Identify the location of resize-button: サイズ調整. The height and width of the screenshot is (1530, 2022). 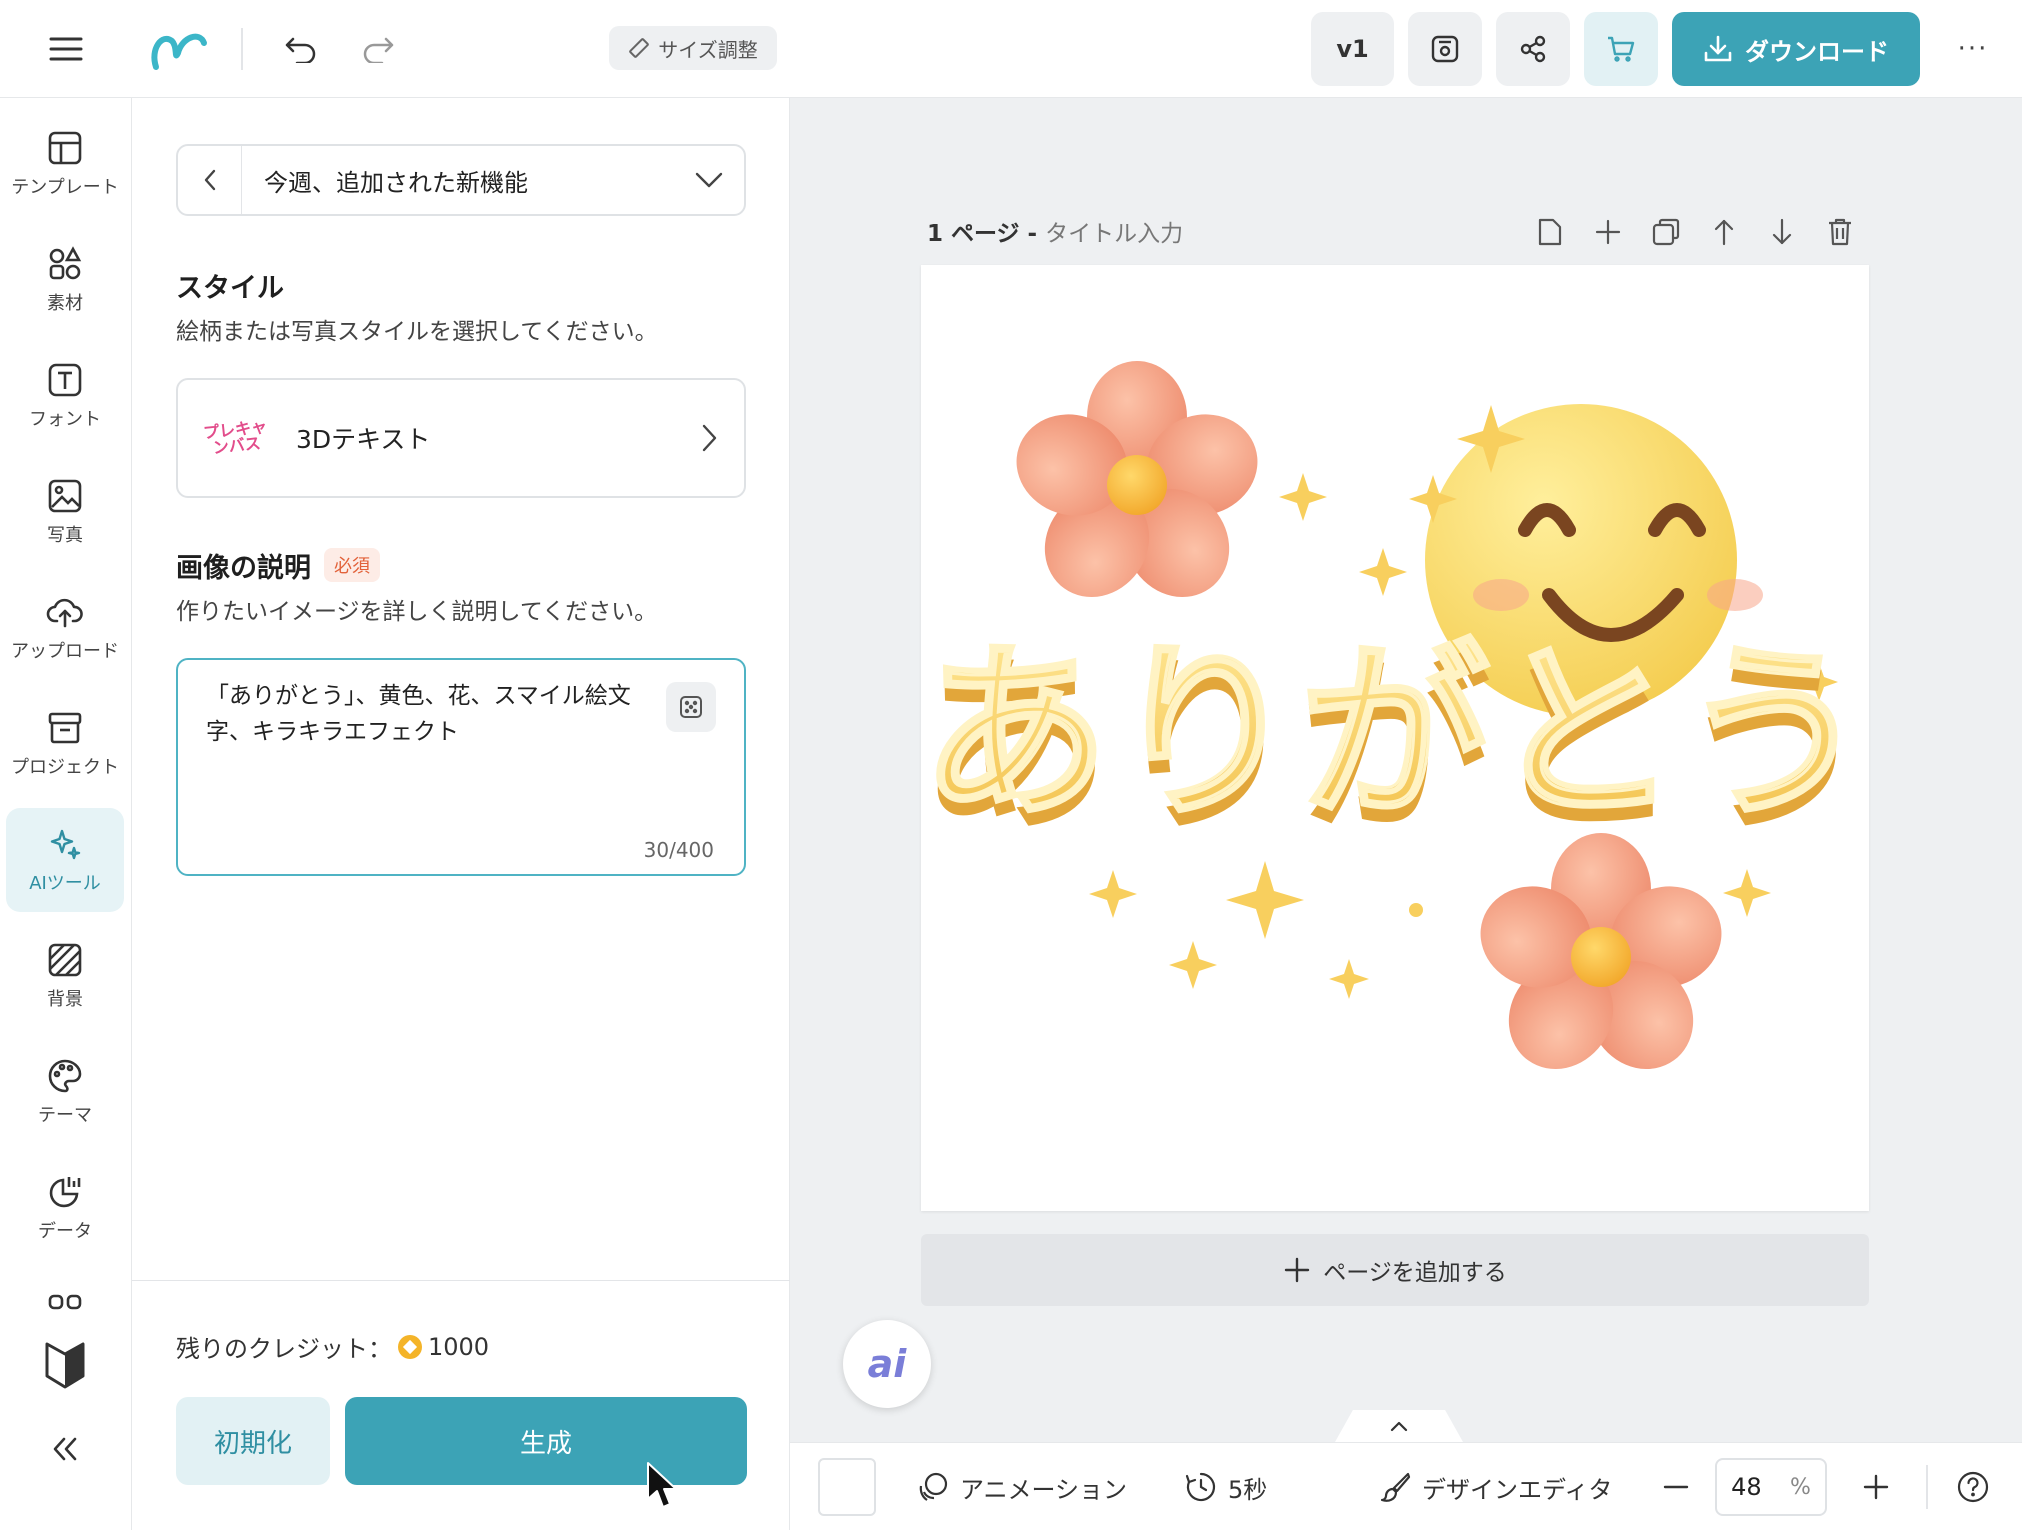
(693, 48).